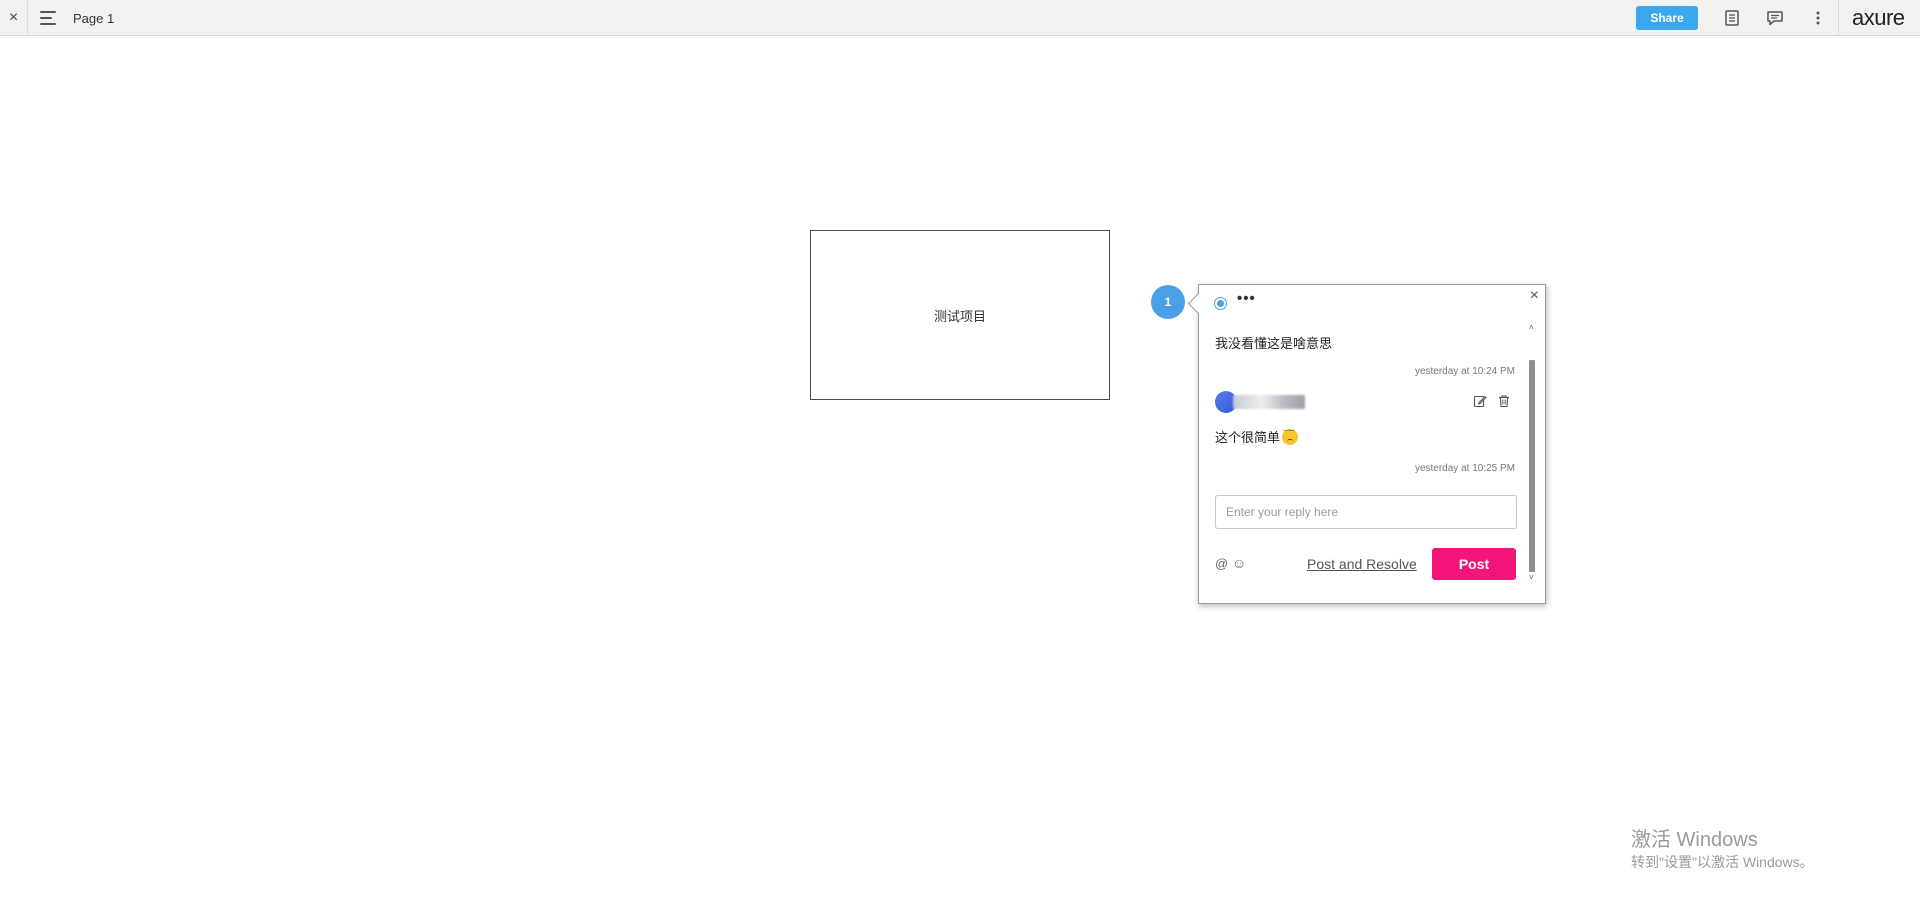  What do you see at coordinates (1532, 466) in the screenshot?
I see `scrollbar-thumb` at bounding box center [1532, 466].